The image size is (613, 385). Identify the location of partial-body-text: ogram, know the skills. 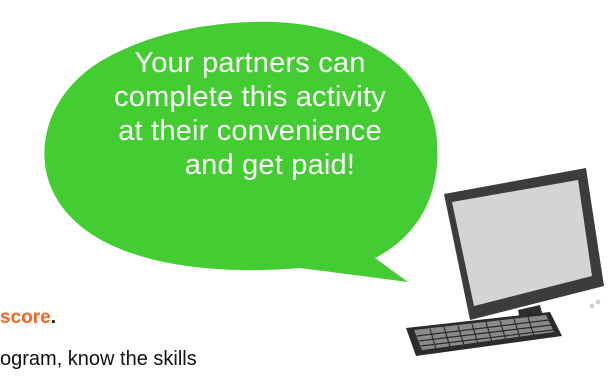
(98, 359).